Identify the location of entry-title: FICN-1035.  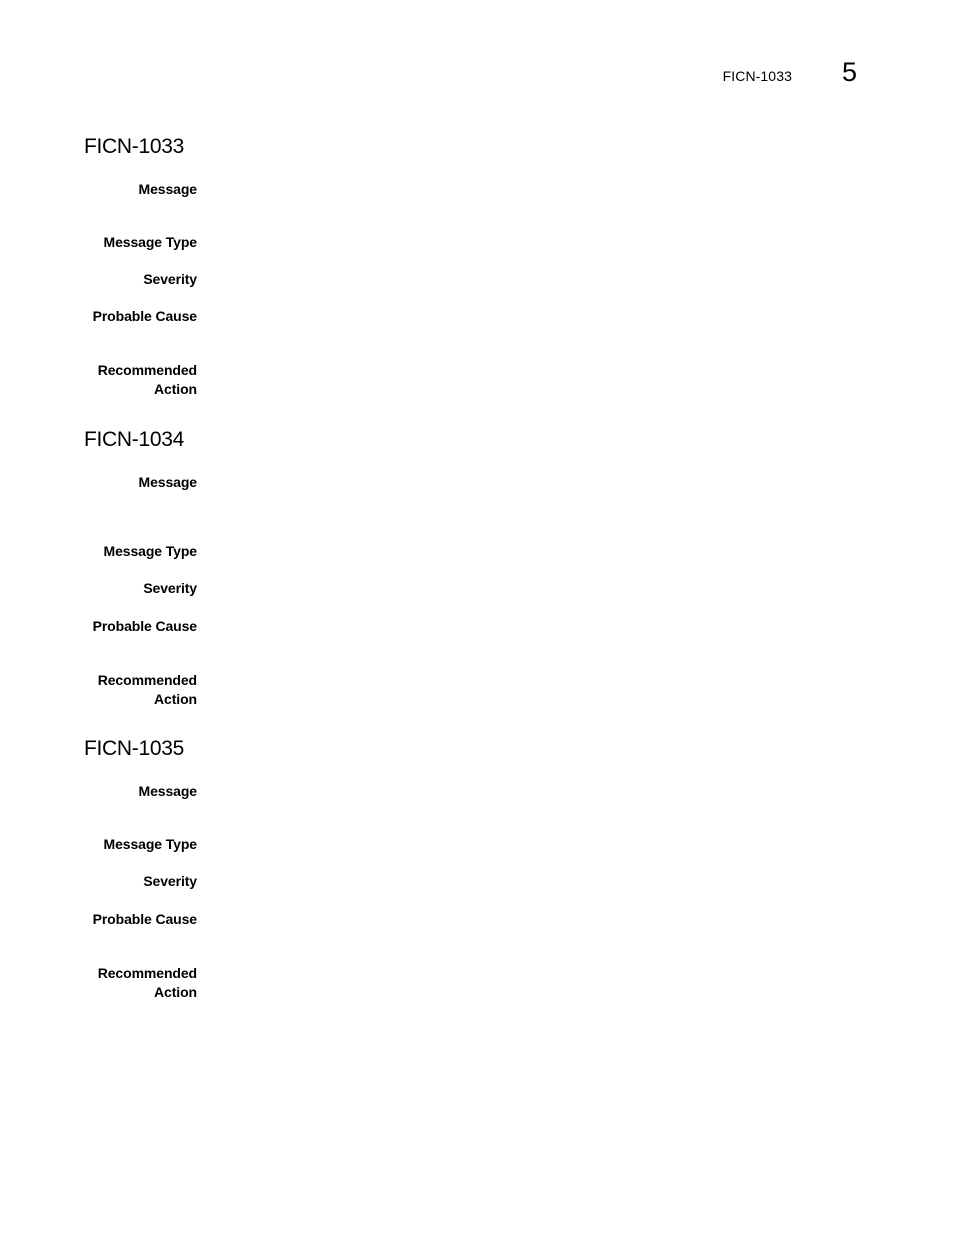
(134, 748).